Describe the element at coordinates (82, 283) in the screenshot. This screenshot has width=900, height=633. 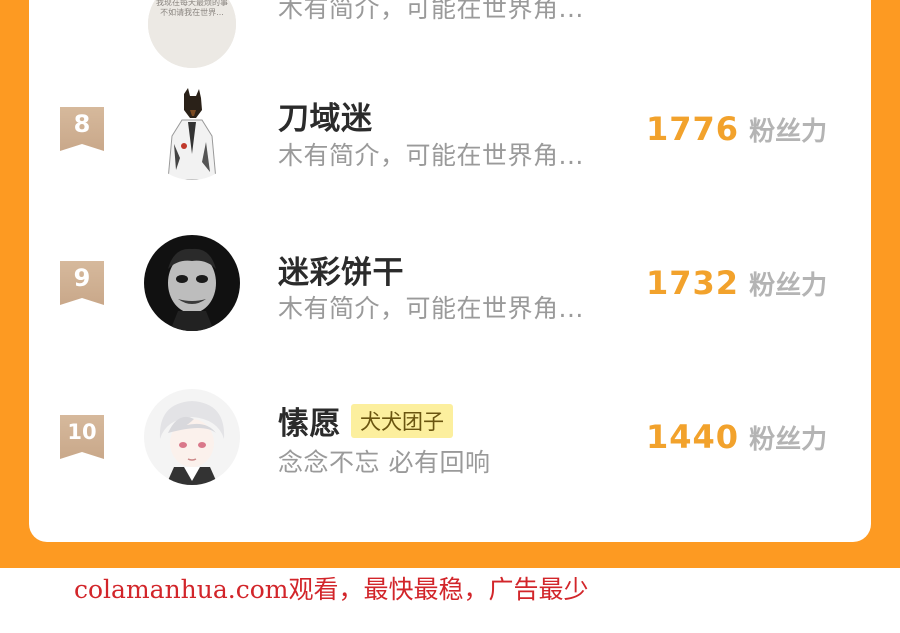
I see `rank-badge: 9` at that location.